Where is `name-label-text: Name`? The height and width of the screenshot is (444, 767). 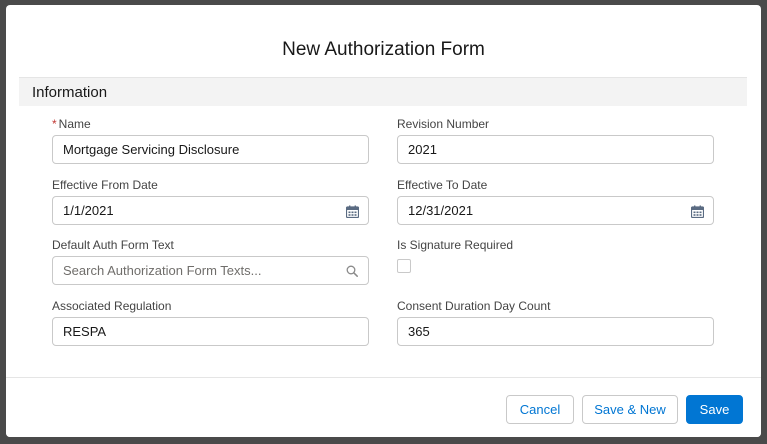 name-label-text: Name is located at coordinates (74, 124).